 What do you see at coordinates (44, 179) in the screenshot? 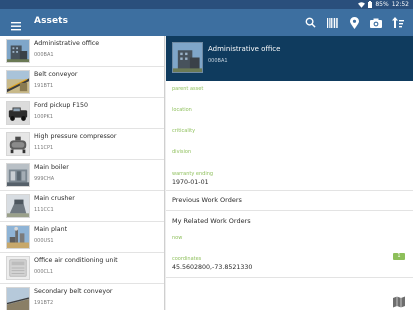
I see `asset-code: 999CHA` at bounding box center [44, 179].